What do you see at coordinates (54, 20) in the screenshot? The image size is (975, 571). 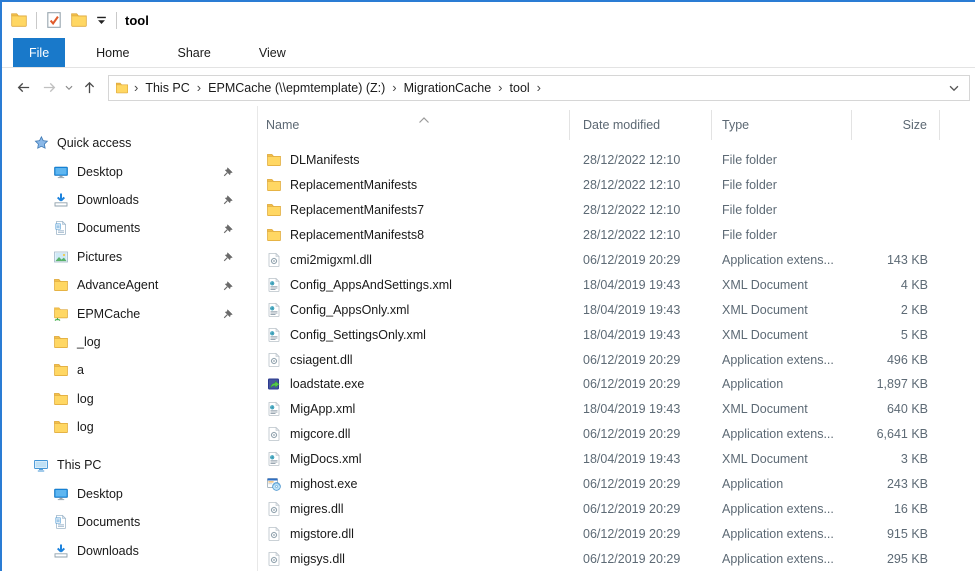 I see `checkbox-icon` at bounding box center [54, 20].